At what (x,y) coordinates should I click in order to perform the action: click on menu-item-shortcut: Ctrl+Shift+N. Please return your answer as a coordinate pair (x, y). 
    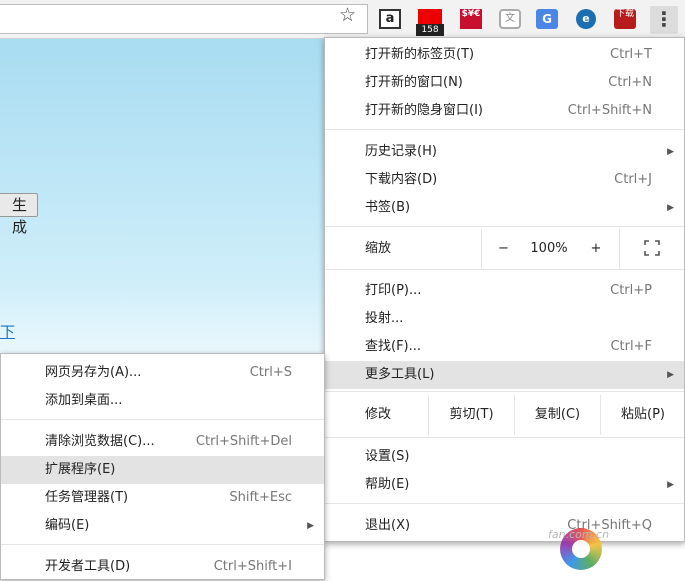
    Looking at the image, I should click on (609, 110).